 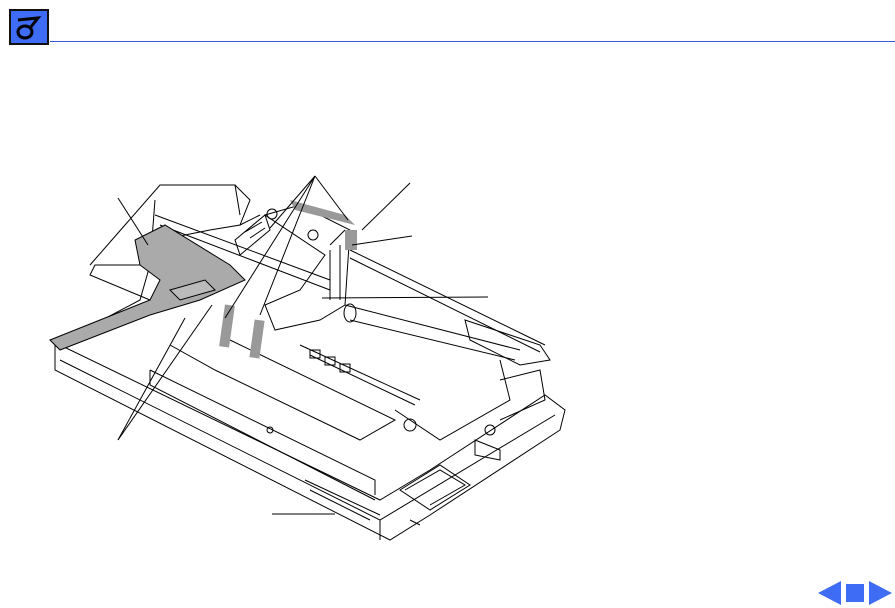 What do you see at coordinates (830, 593) in the screenshot?
I see `previous-arrow-icon` at bounding box center [830, 593].